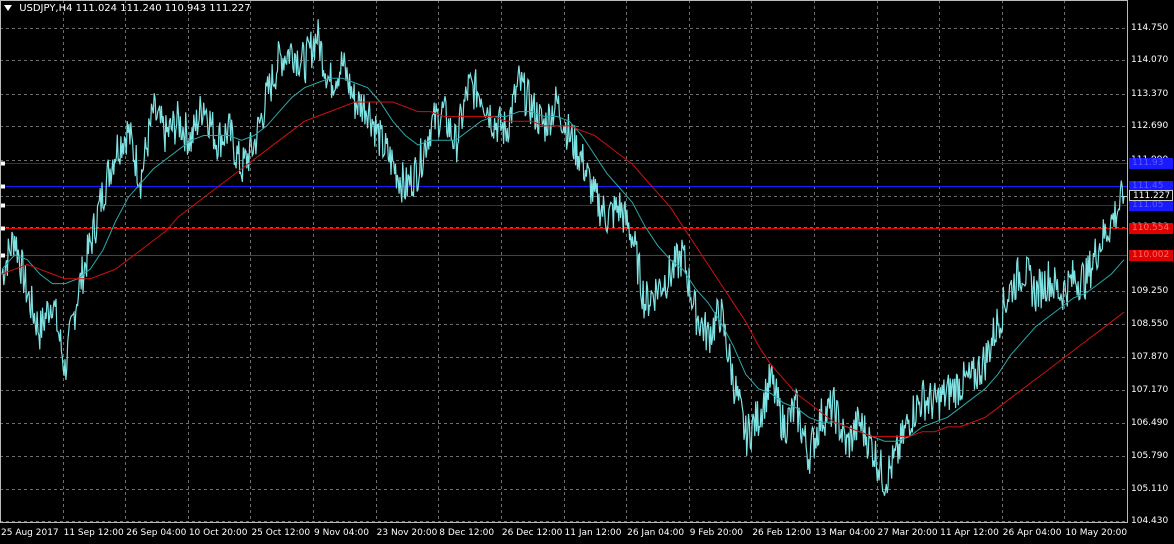  What do you see at coordinates (281, 533) in the screenshot?
I see `x-tick-label: 25 Oct 12:00` at bounding box center [281, 533].